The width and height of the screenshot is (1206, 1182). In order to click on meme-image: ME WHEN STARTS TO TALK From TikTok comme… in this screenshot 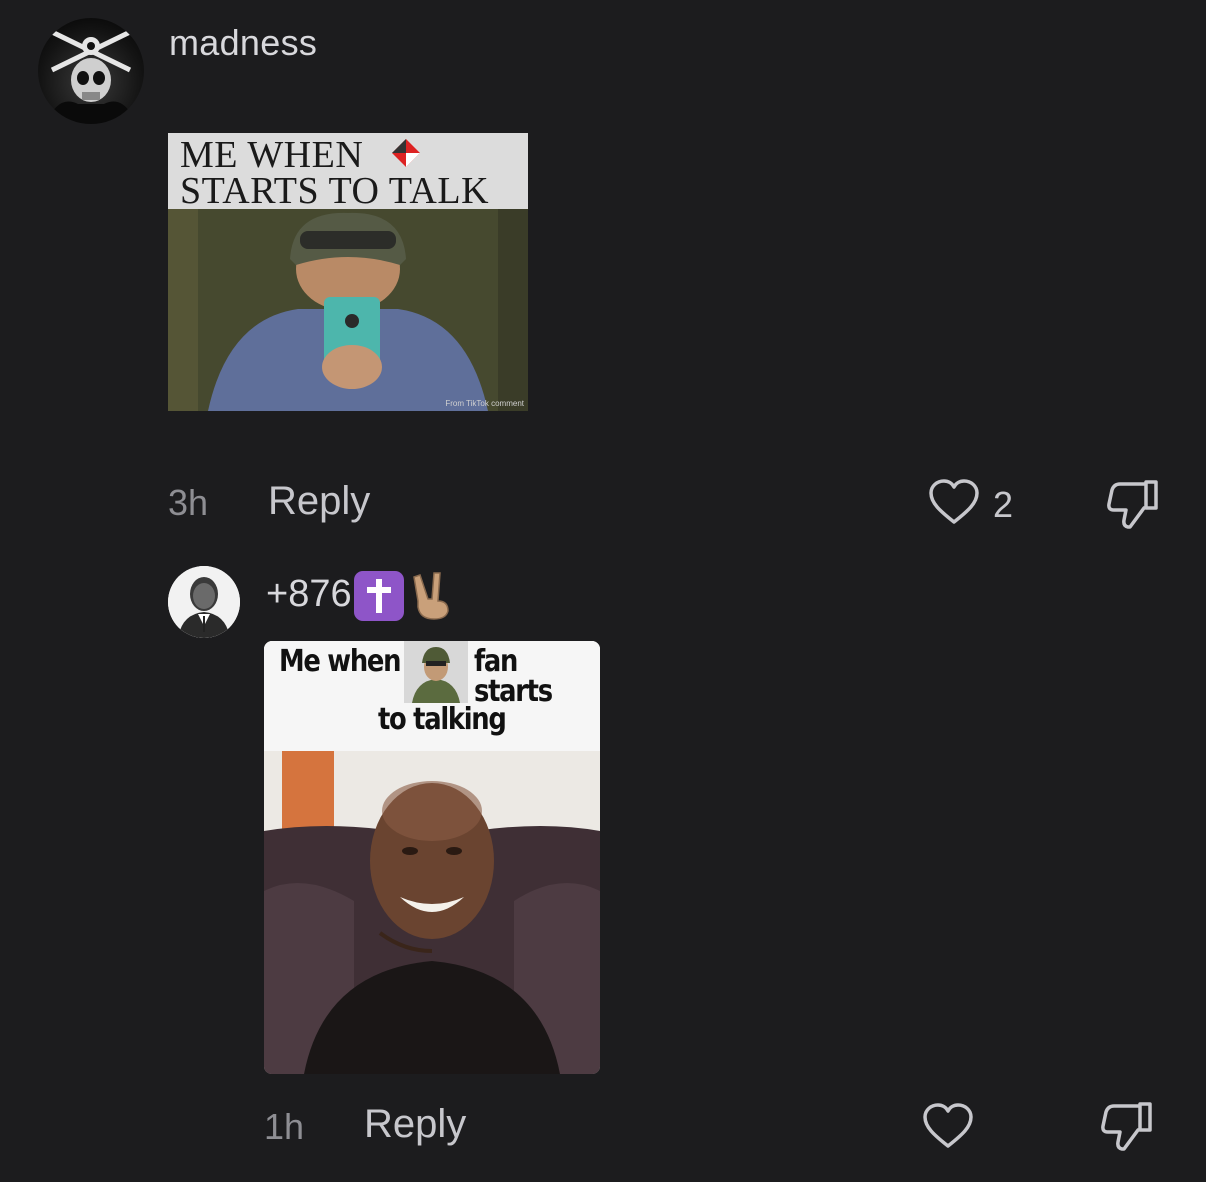, I will do `click(348, 272)`.